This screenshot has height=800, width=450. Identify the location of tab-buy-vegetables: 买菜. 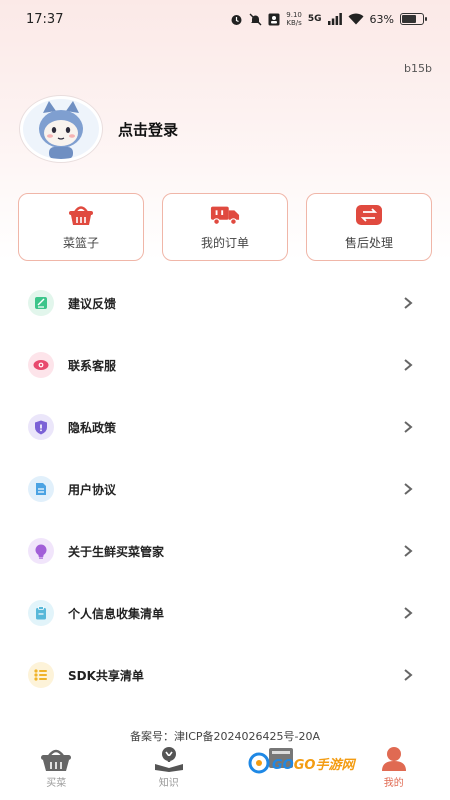
(56, 767).